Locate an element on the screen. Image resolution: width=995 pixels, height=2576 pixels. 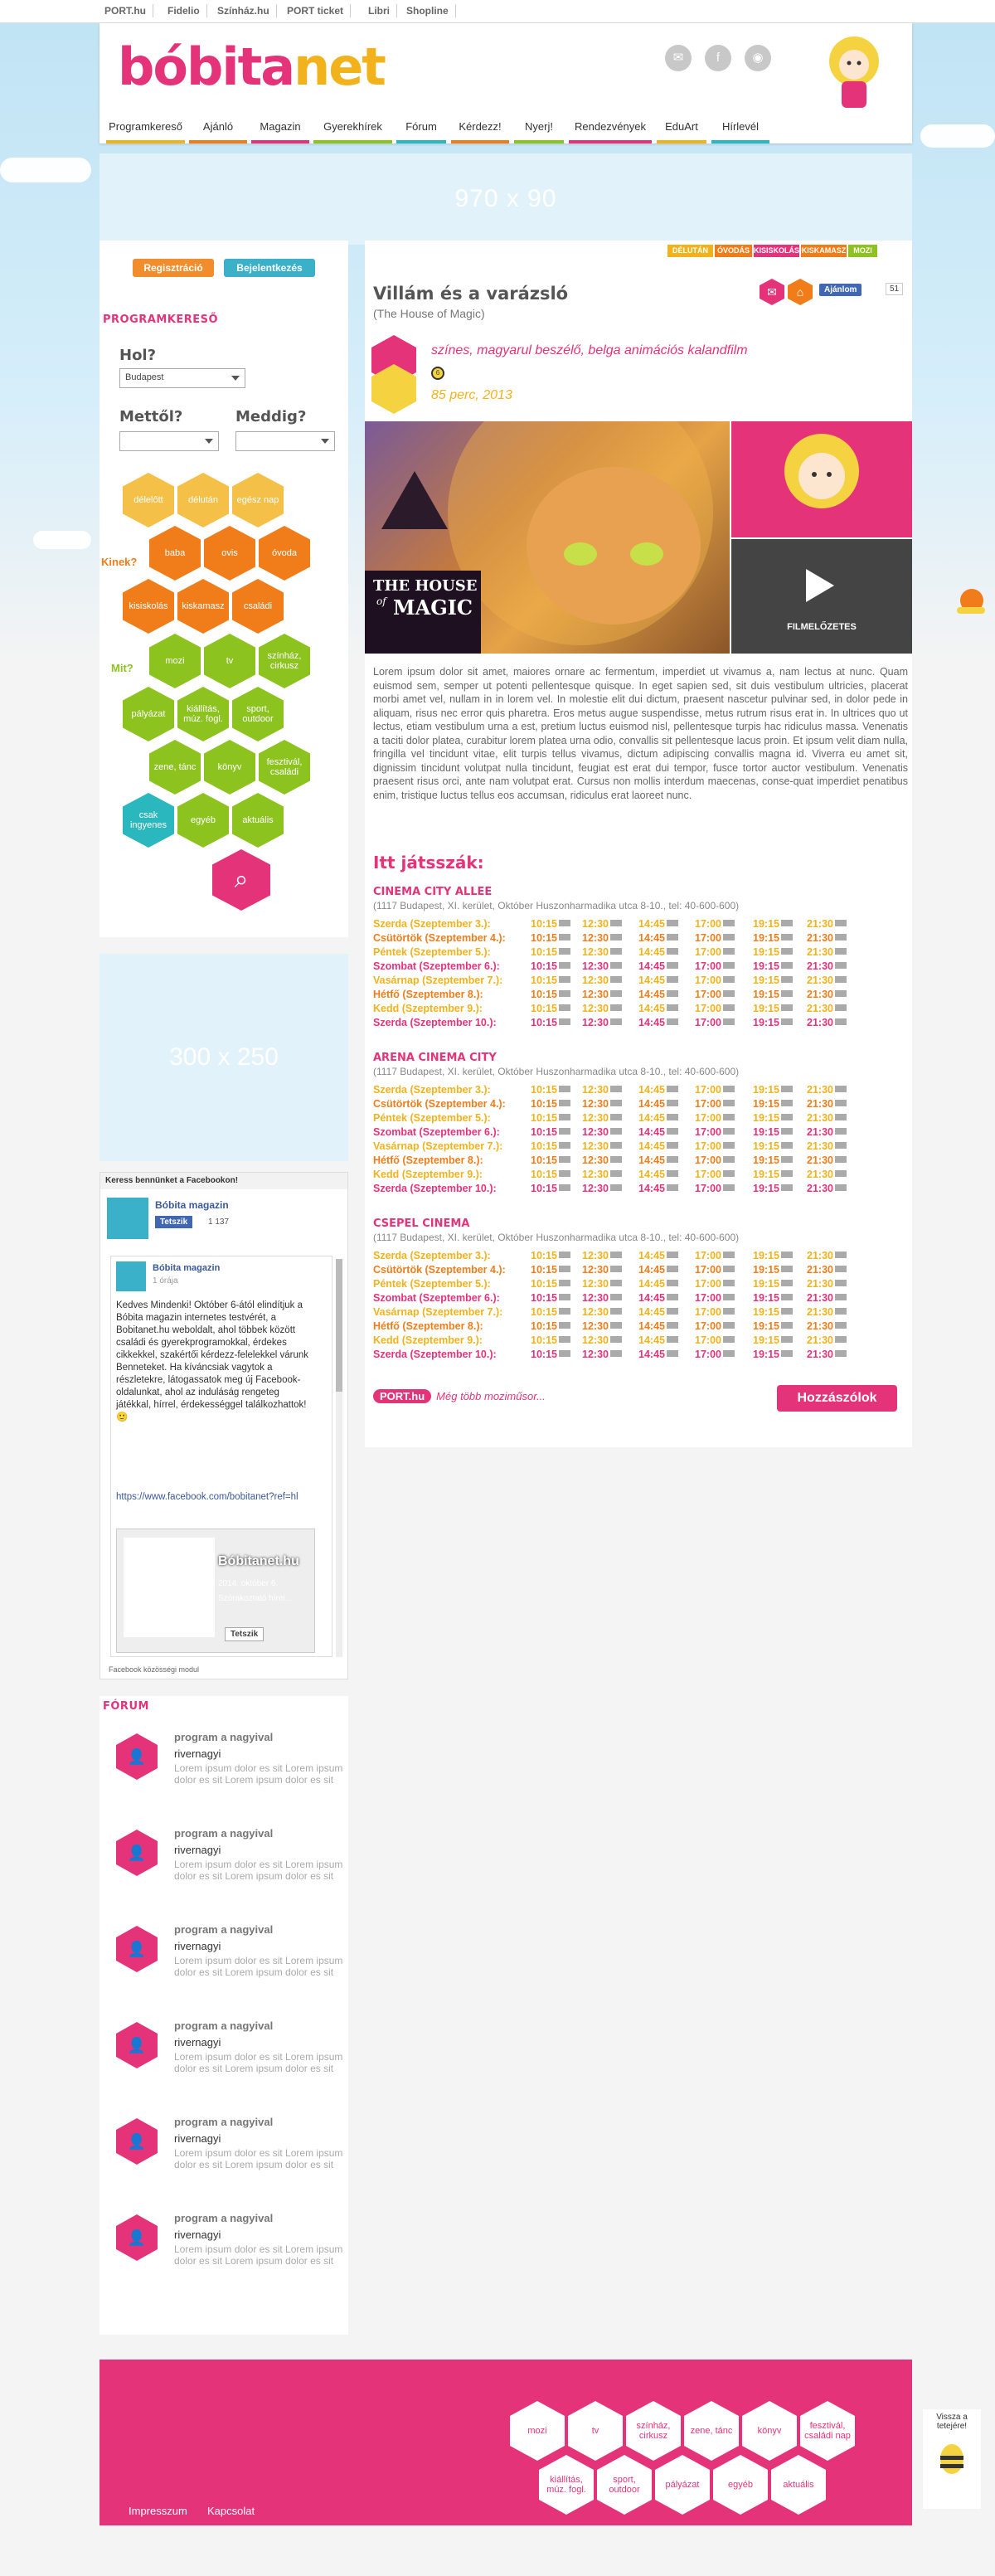
filter-hex-kiskamasz: kiskamasz is located at coordinates (203, 607).